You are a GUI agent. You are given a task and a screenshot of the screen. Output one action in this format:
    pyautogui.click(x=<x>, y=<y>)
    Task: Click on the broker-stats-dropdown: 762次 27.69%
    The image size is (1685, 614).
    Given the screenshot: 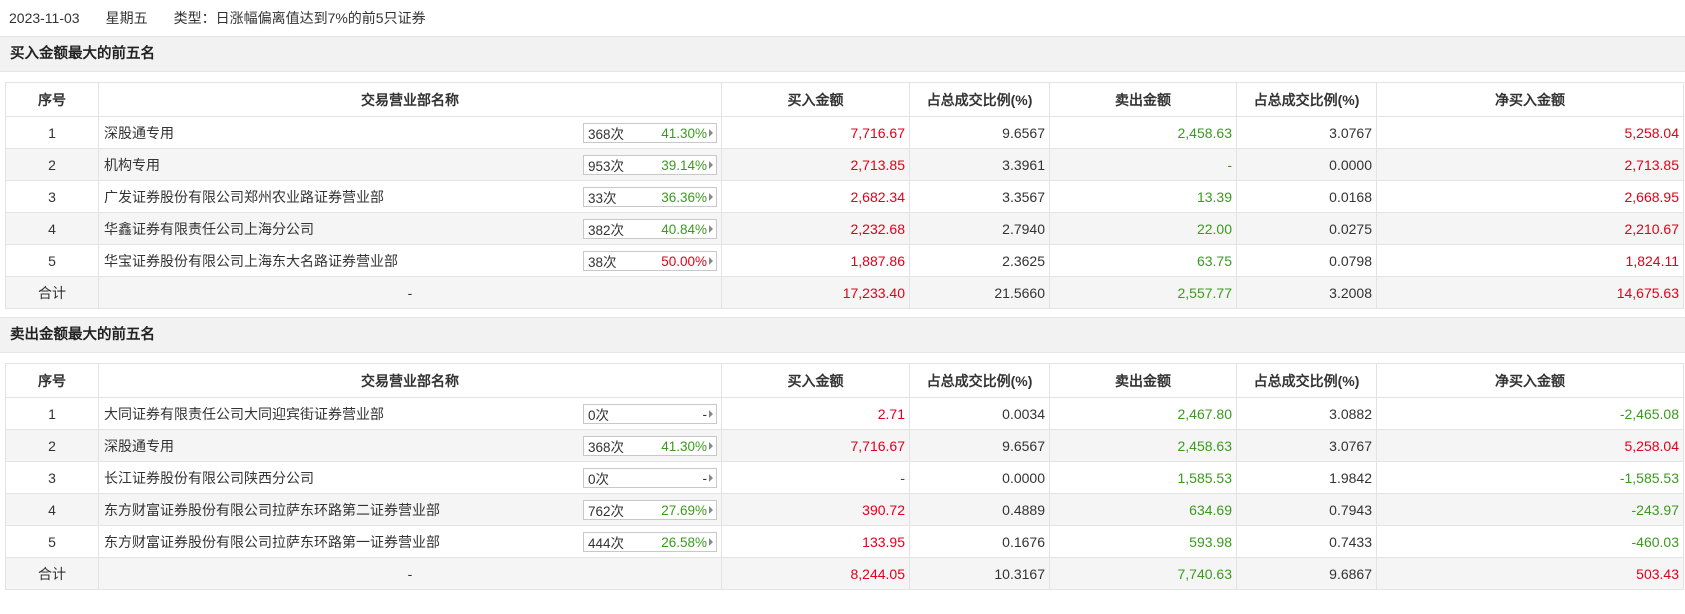 What is the action you would take?
    pyautogui.click(x=650, y=510)
    